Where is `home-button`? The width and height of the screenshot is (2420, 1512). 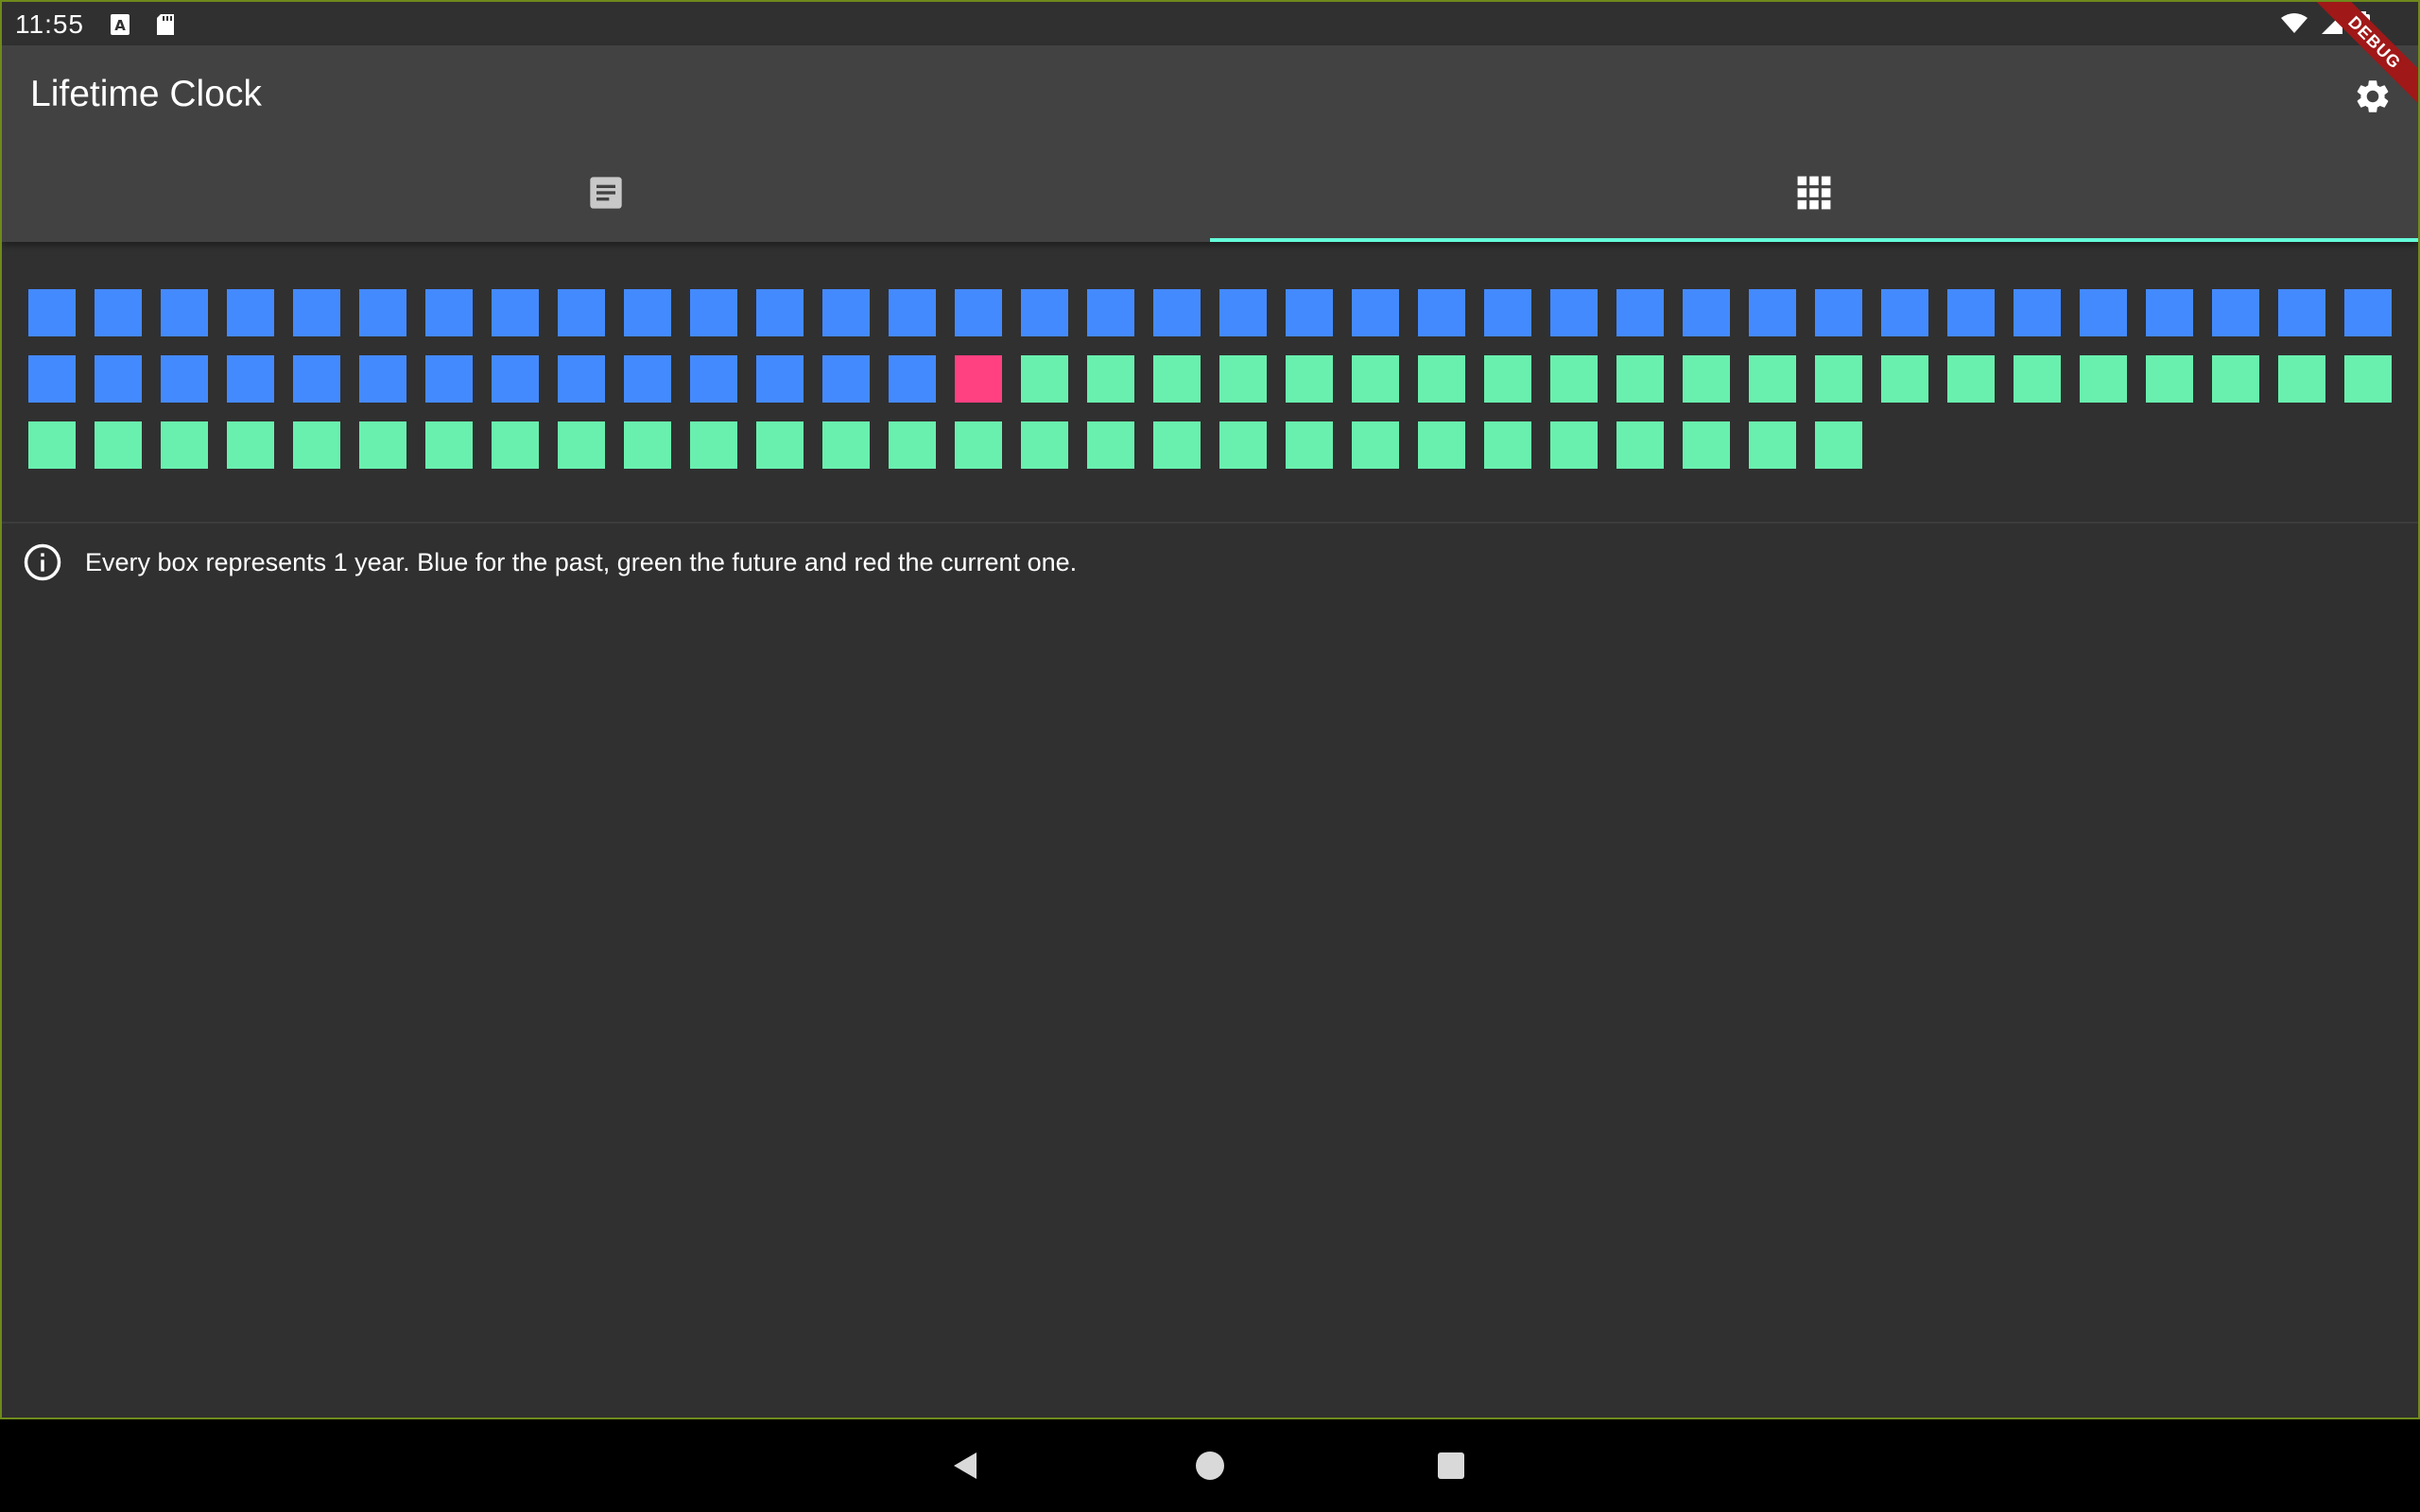 home-button is located at coordinates (1210, 1465).